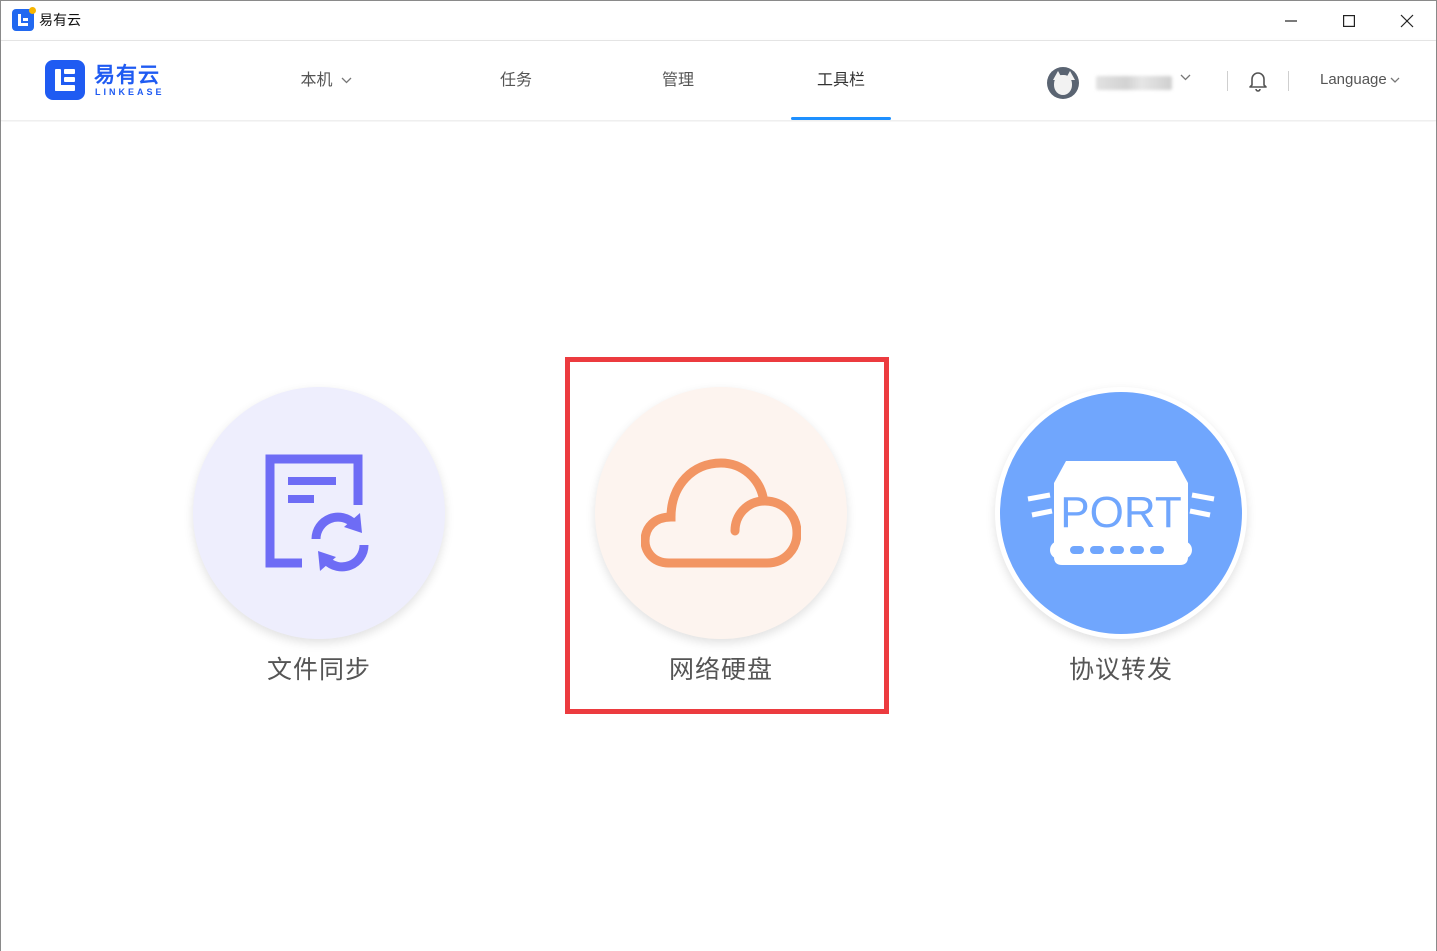 This screenshot has width=1437, height=951. I want to click on tool-network-disk: 网络硬盘, so click(721, 547).